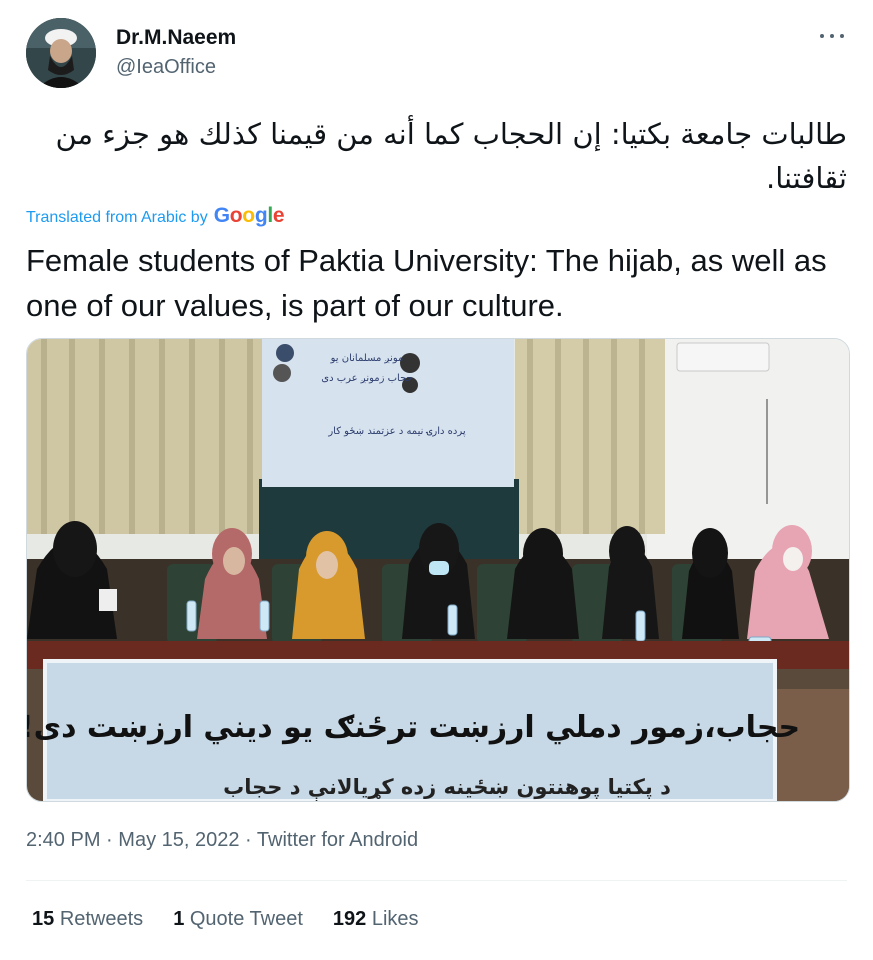  I want to click on tweet-stats: 15 Retweets 1 Quote Tweet 192 Likes, so click(225, 919).